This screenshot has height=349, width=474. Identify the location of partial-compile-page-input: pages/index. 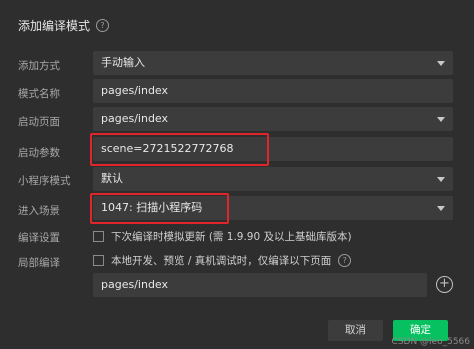
(260, 285).